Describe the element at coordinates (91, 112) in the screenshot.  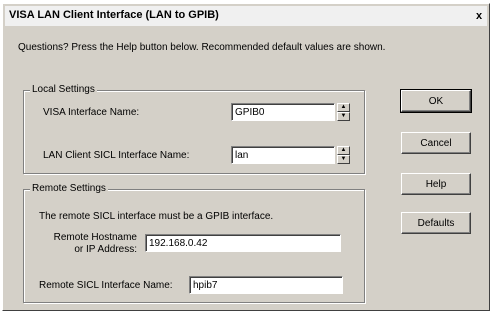
I see `visa-interface-name-label: VISA Interface Name:` at that location.